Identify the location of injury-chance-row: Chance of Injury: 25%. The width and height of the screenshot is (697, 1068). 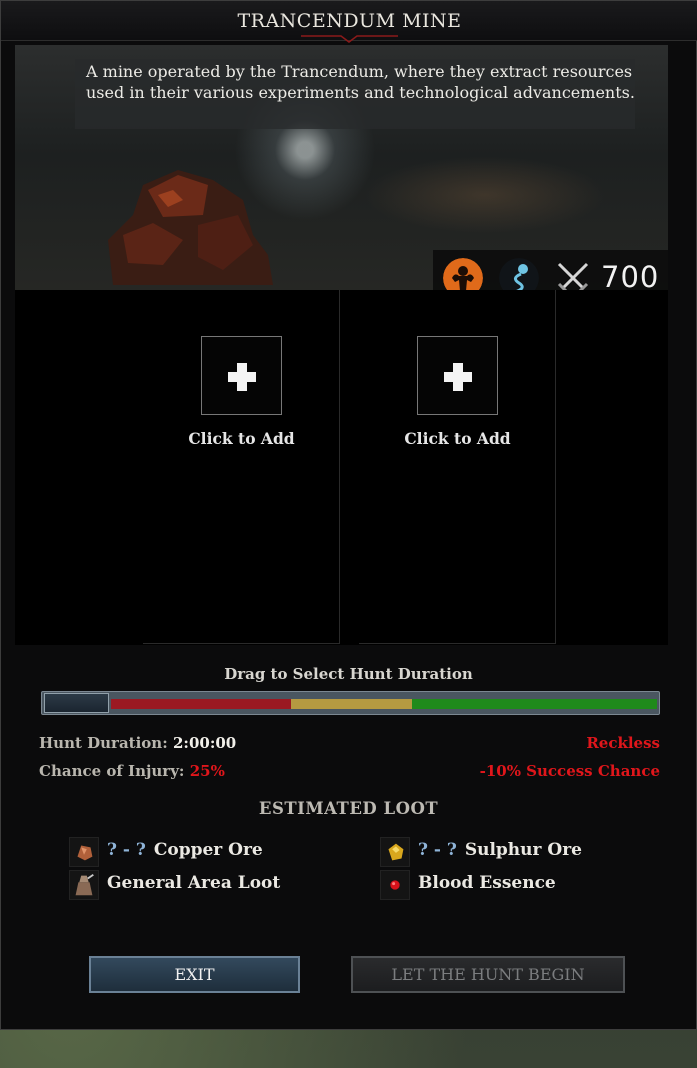
(132, 771).